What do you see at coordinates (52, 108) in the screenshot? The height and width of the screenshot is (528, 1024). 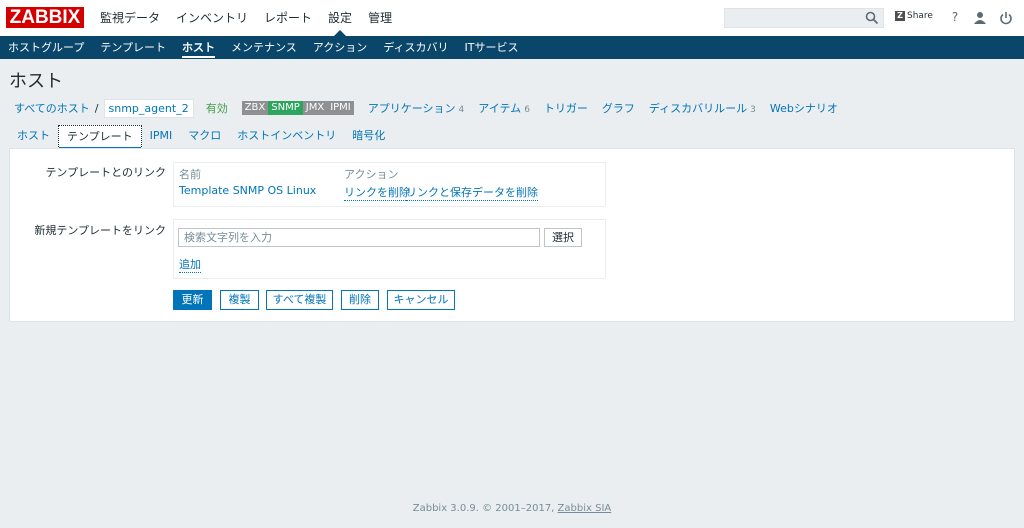 I see `breadcrumb-all-hosts: すべてのホスト` at bounding box center [52, 108].